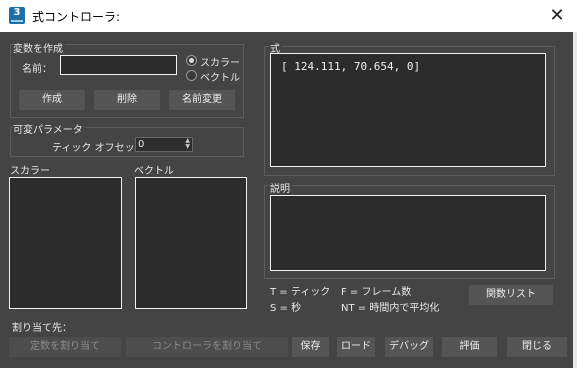 Image resolution: width=577 pixels, height=368 pixels. What do you see at coordinates (310, 347) in the screenshot?
I see `save-button: 保存` at bounding box center [310, 347].